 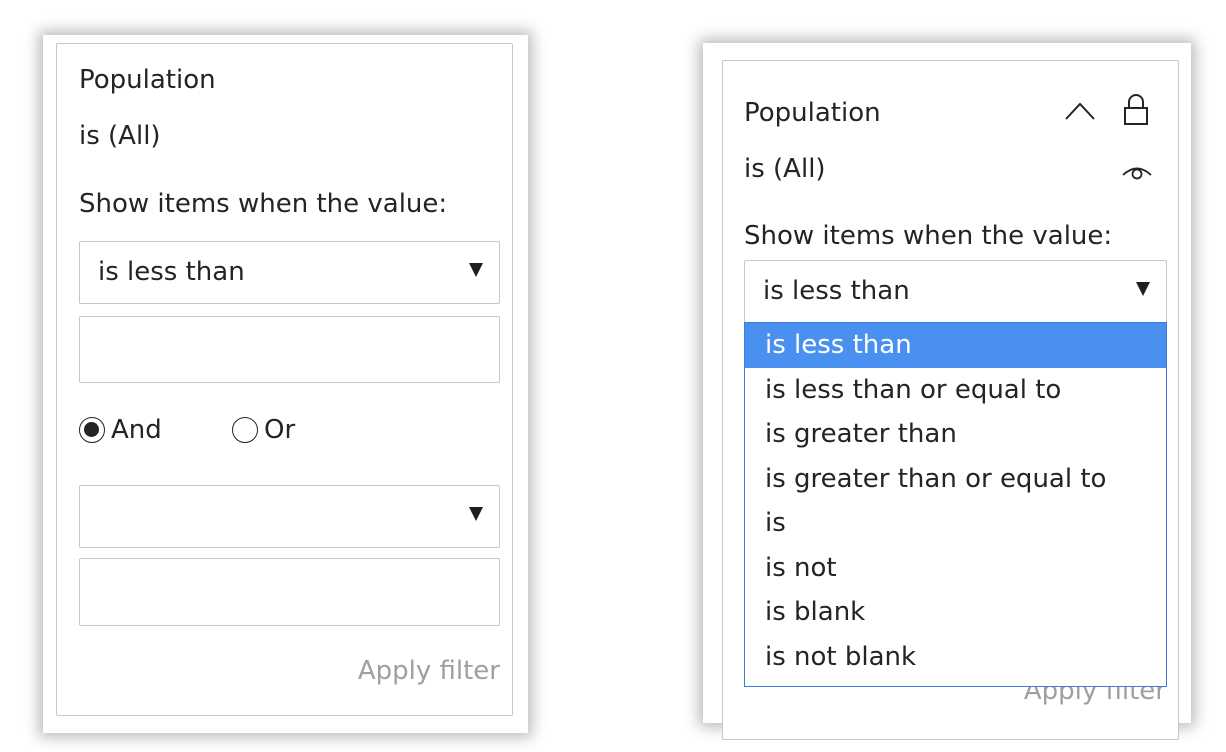 What do you see at coordinates (1080, 111) in the screenshot?
I see `collapse-chevron-icon` at bounding box center [1080, 111].